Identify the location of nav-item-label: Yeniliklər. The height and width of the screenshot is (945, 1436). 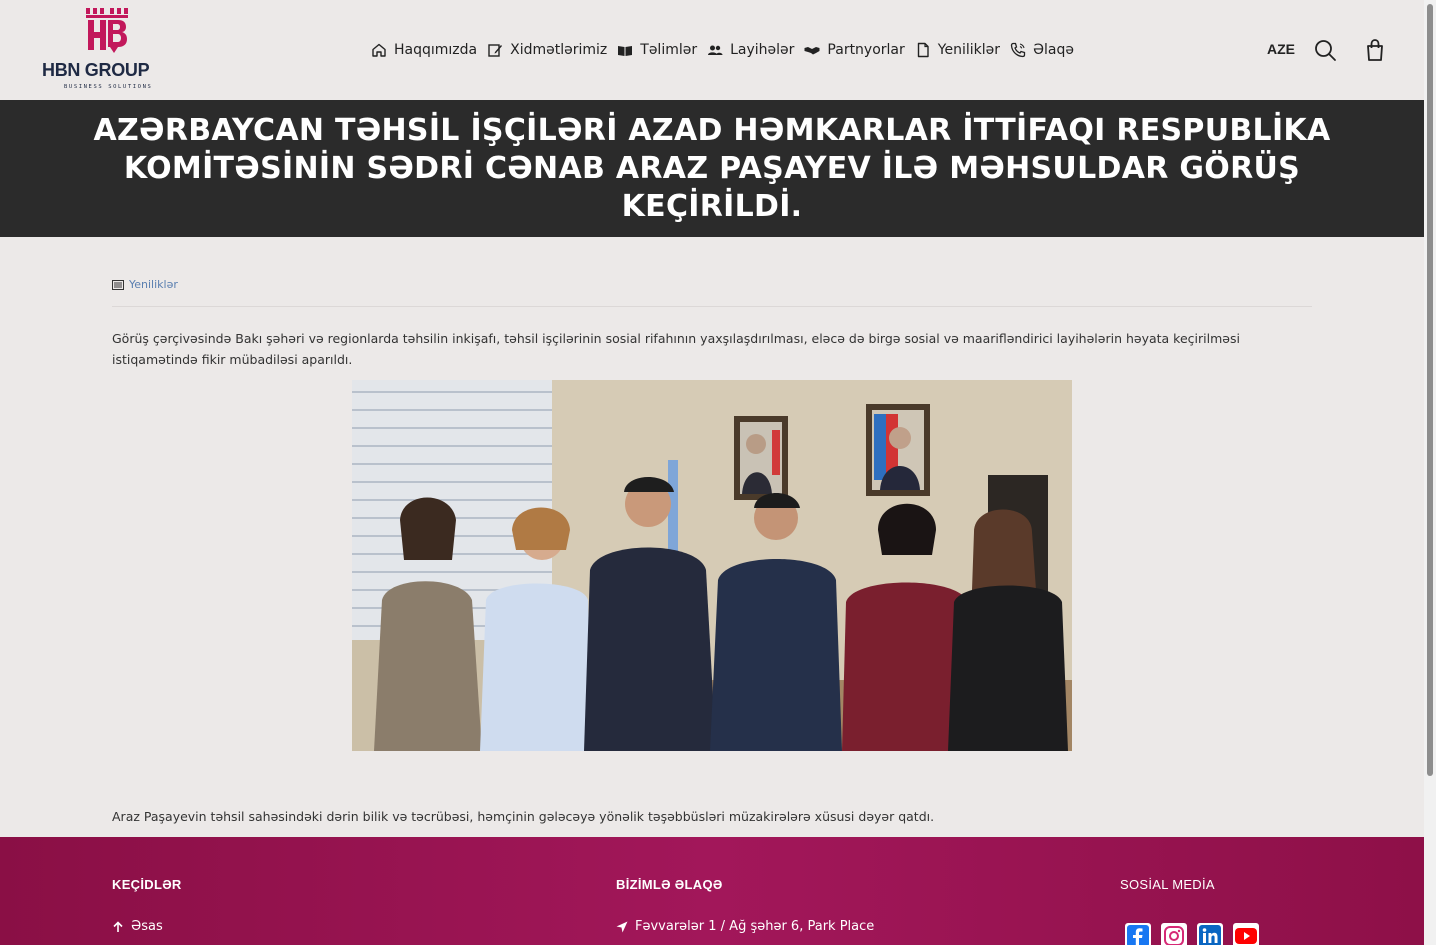
(968, 50).